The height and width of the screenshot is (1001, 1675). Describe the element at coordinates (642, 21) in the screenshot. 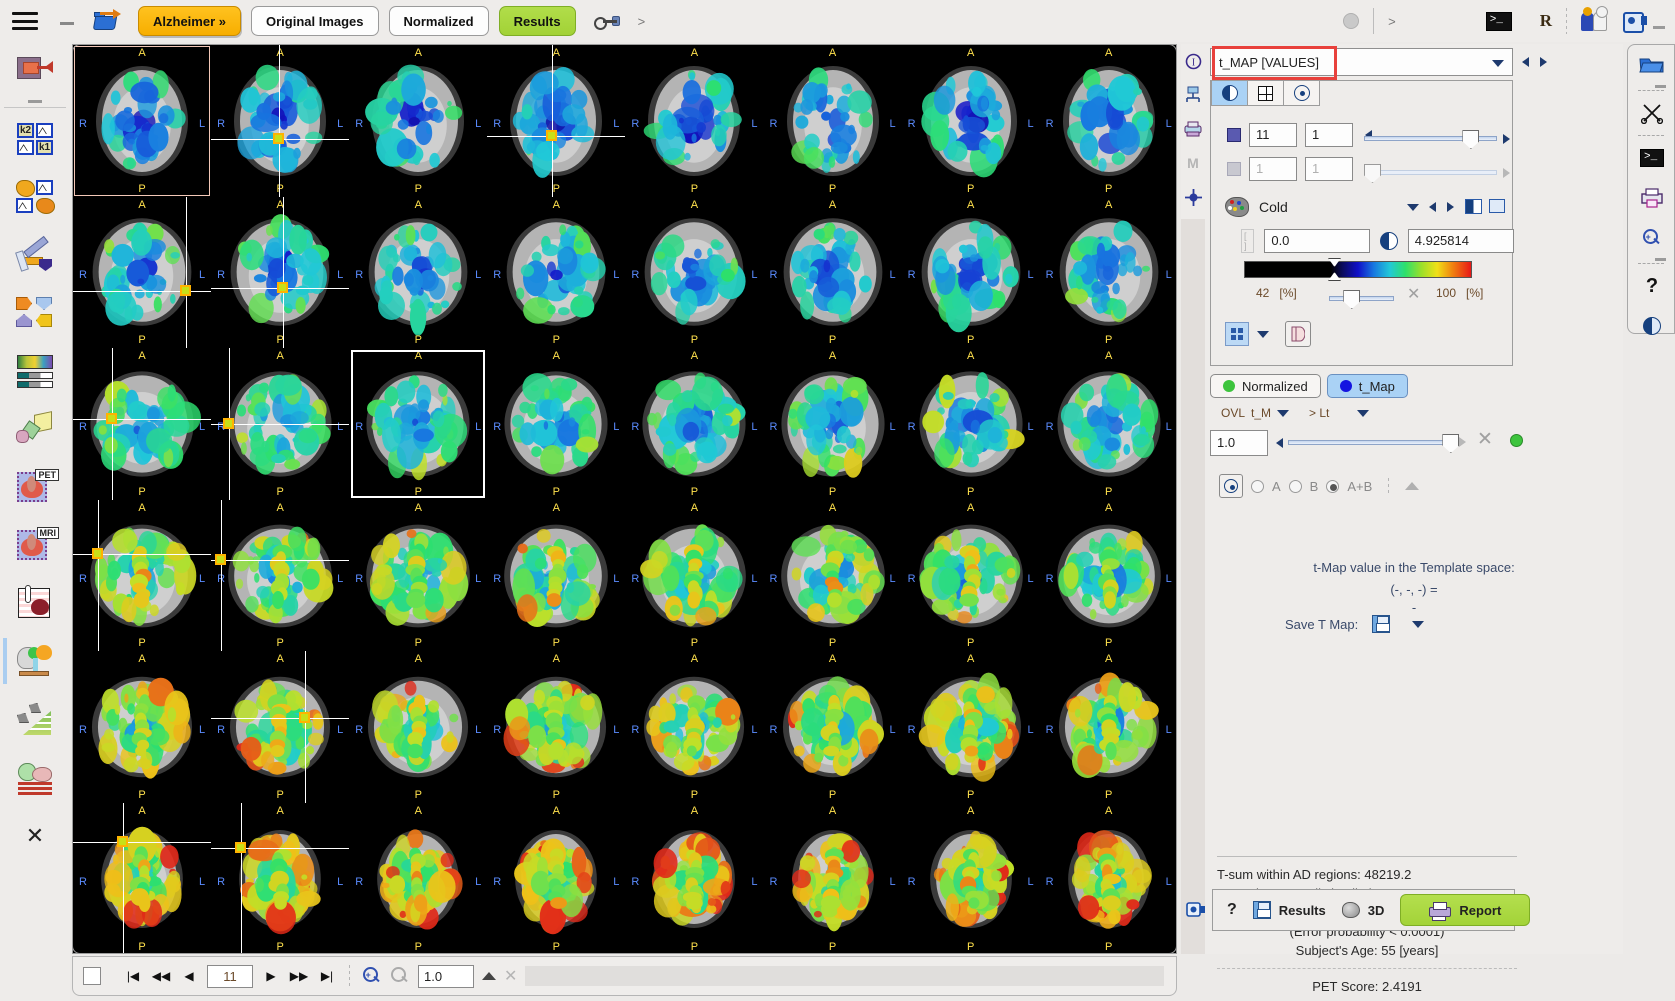

I see `expand-chevron: >` at that location.